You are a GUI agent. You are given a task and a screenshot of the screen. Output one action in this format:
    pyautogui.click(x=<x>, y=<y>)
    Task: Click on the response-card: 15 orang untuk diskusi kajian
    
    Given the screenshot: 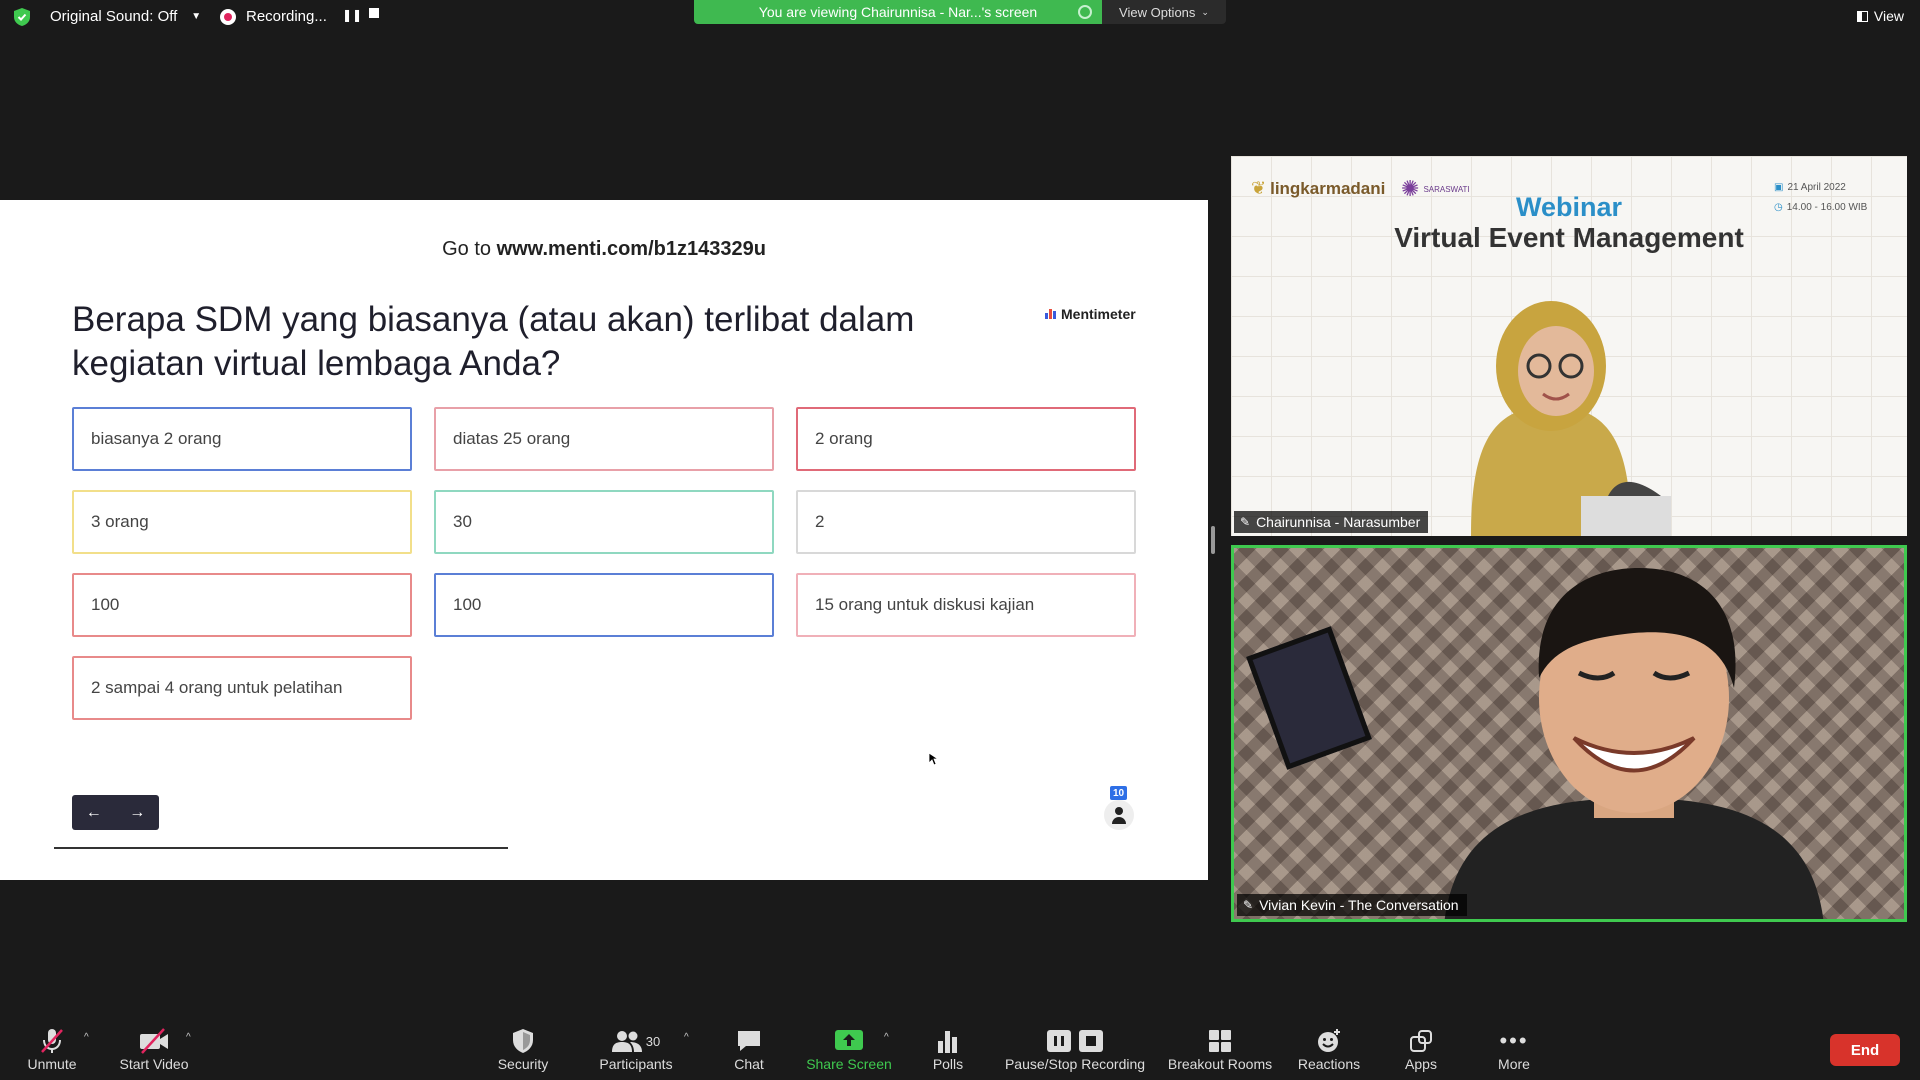 What is the action you would take?
    pyautogui.click(x=966, y=605)
    